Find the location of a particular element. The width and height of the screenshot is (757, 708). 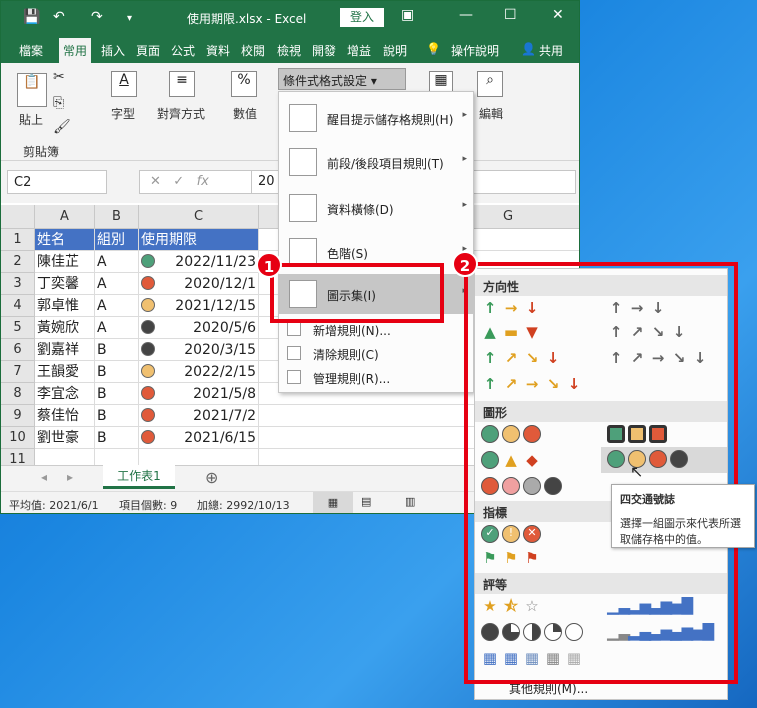

tab-page: 頁面 is located at coordinates (148, 50).